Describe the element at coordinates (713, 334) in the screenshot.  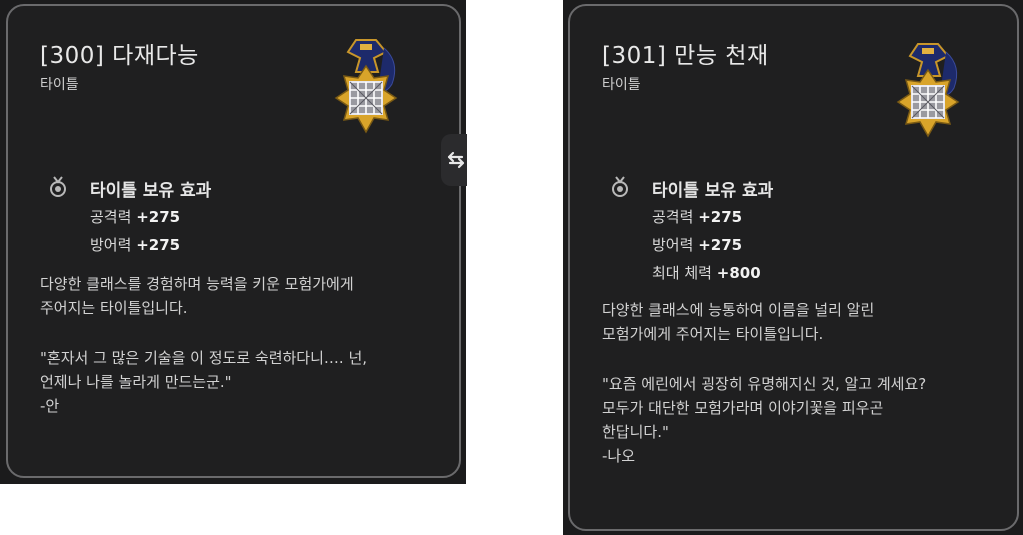
I see `description-line: 모험가에게 주어지는 타이틀입니다.` at that location.